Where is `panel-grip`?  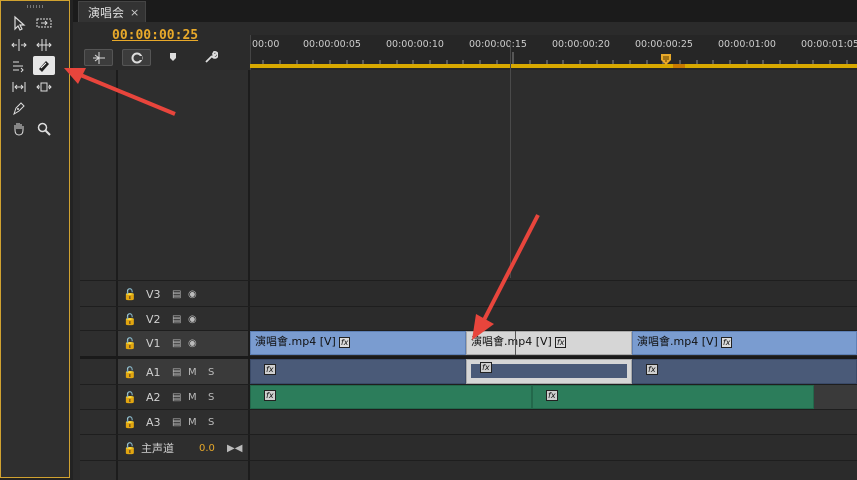
panel-grip is located at coordinates (36, 6).